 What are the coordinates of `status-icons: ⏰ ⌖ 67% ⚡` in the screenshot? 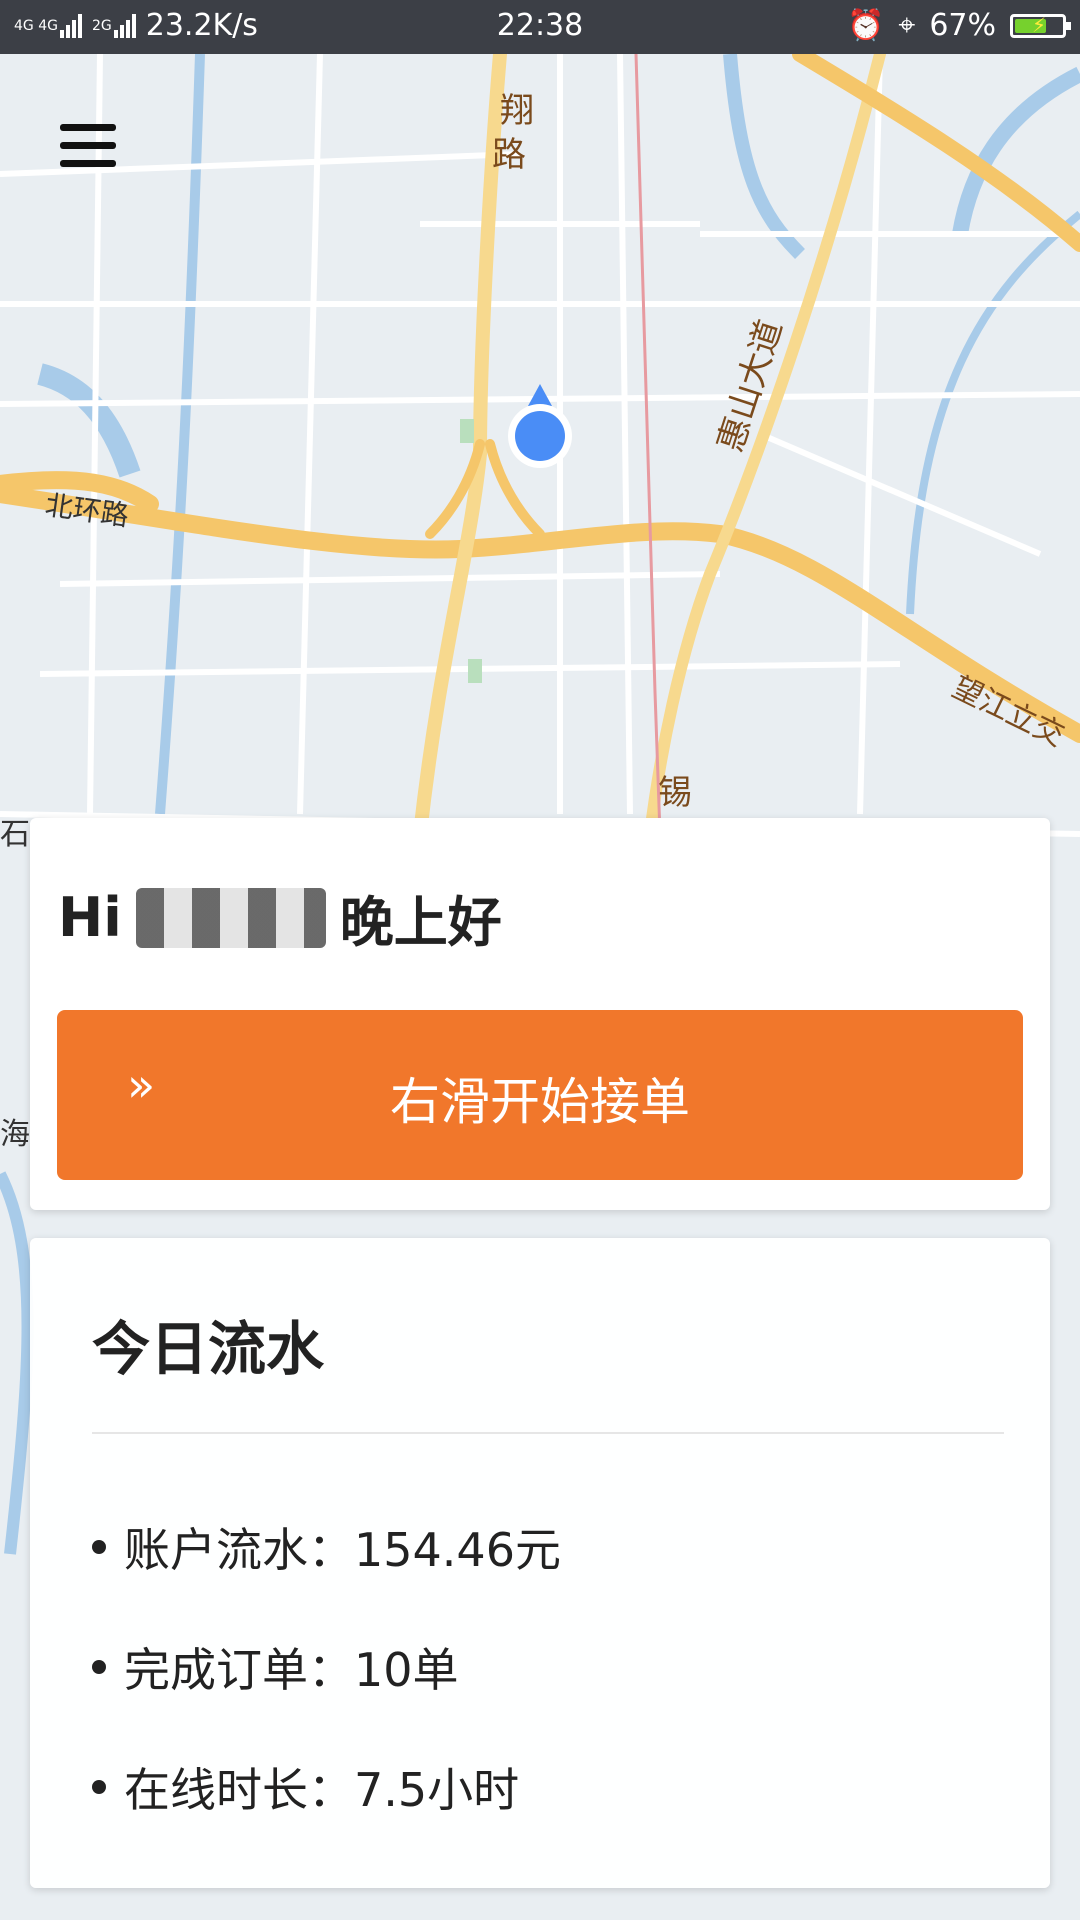 It's located at (959, 25).